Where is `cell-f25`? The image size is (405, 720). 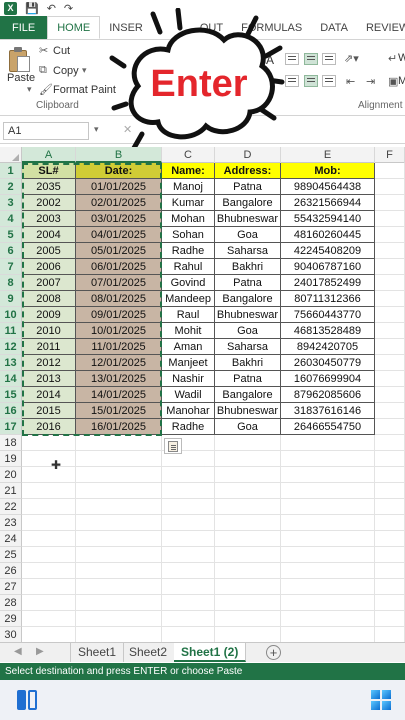 cell-f25 is located at coordinates (390, 555).